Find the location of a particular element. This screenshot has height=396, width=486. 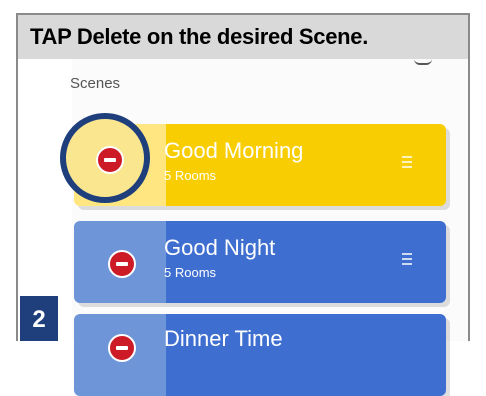

scene-name: Good Morning is located at coordinates (234, 150).